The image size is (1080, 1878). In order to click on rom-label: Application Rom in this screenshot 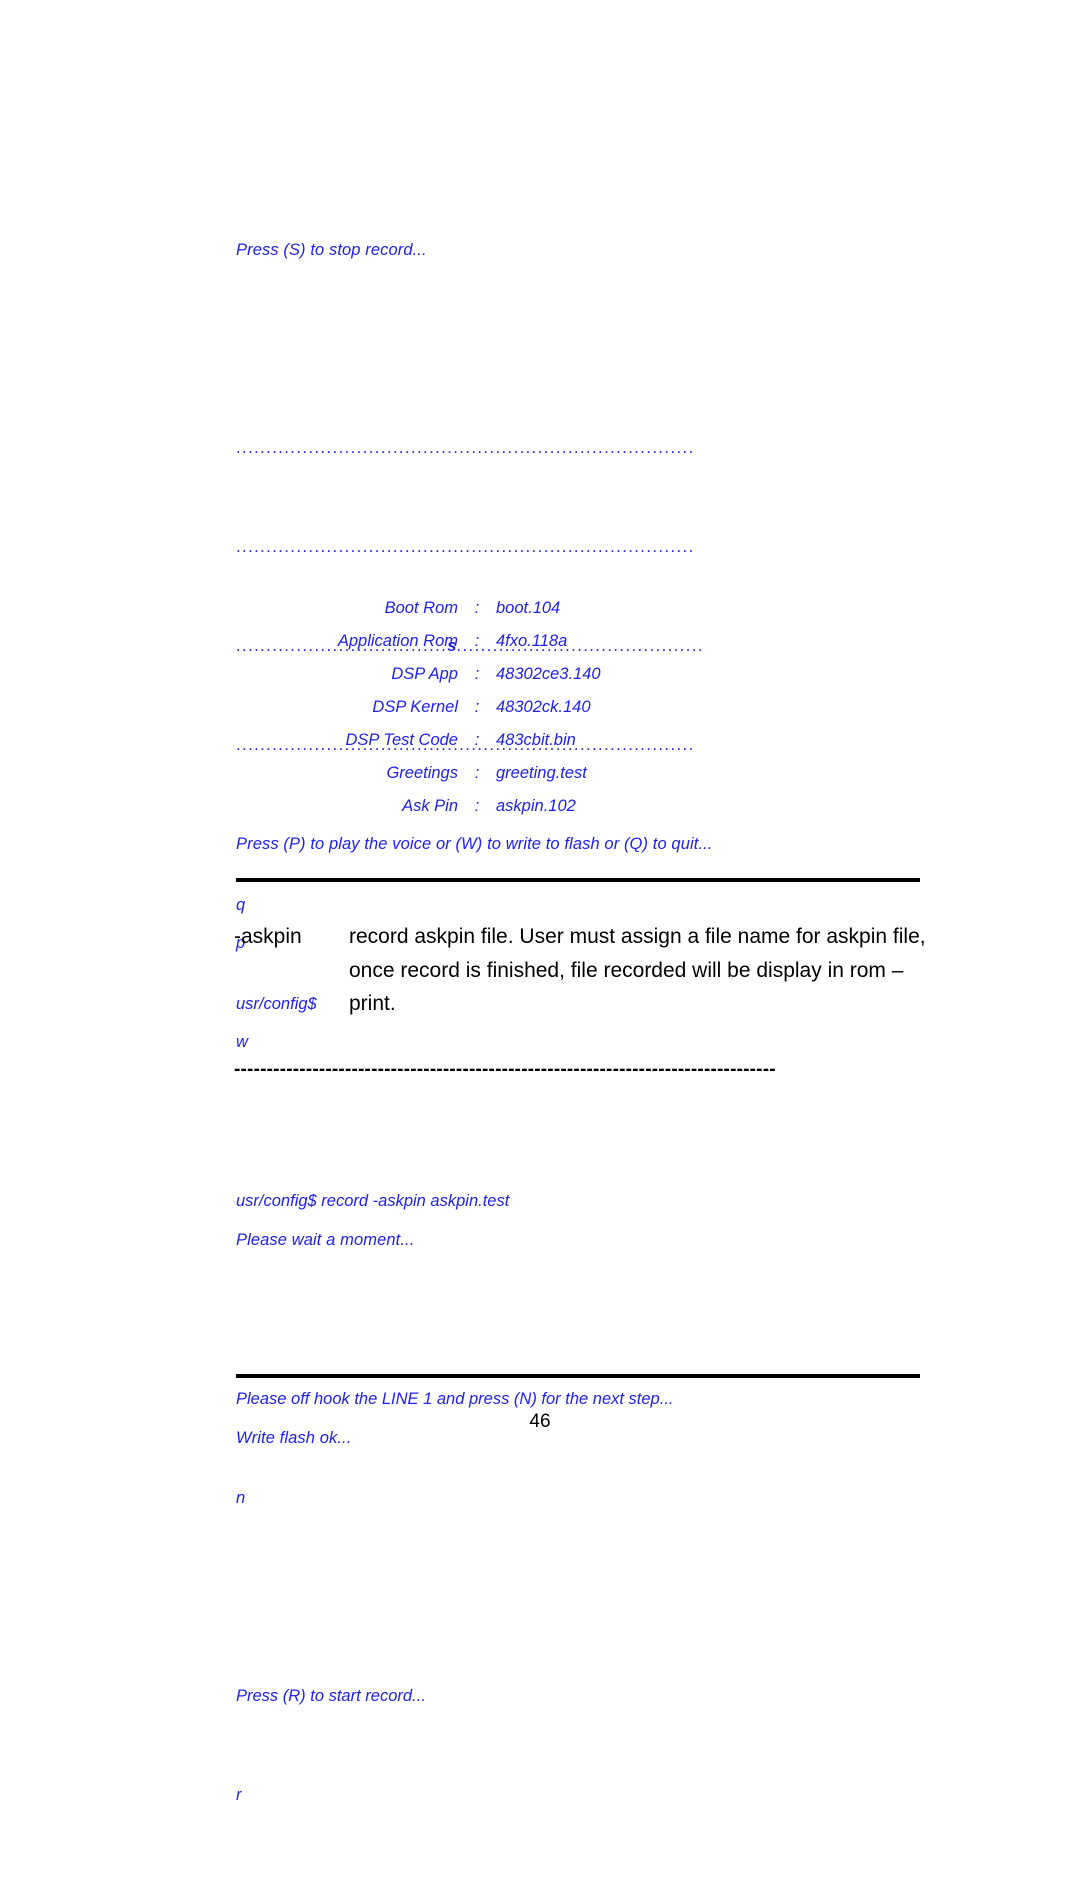, I will do `click(397, 641)`.